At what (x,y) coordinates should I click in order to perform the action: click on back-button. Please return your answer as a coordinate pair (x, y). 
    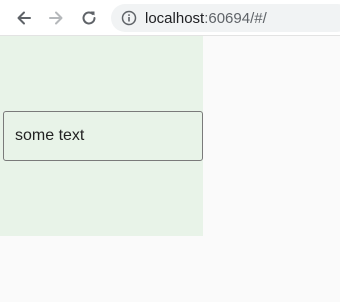
    Looking at the image, I should click on (24, 18).